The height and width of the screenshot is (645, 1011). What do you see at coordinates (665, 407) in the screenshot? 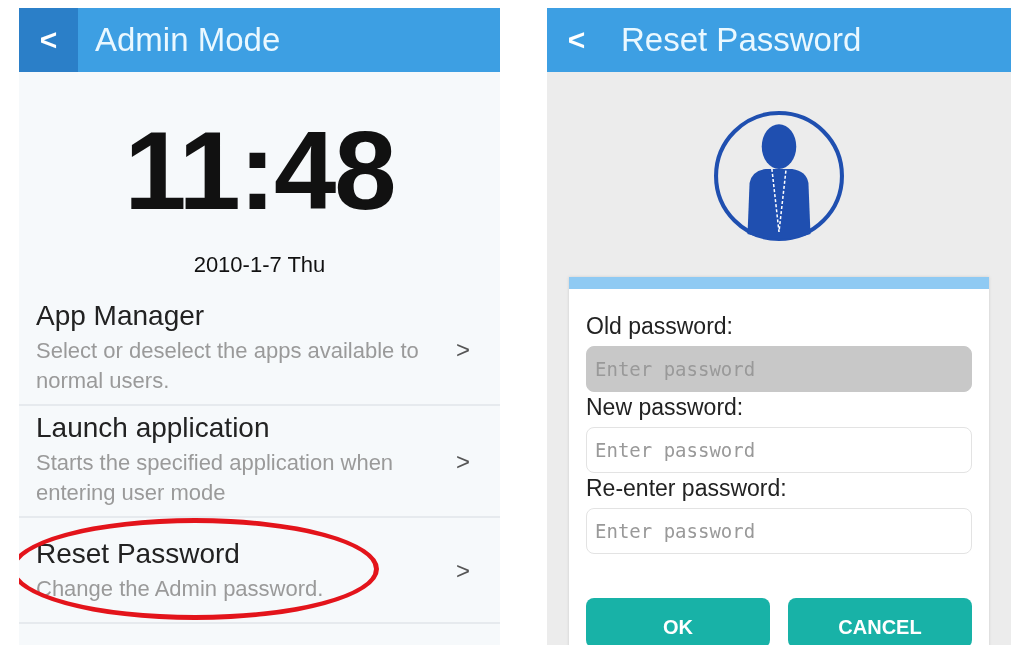
I see `field-label: New password:` at bounding box center [665, 407].